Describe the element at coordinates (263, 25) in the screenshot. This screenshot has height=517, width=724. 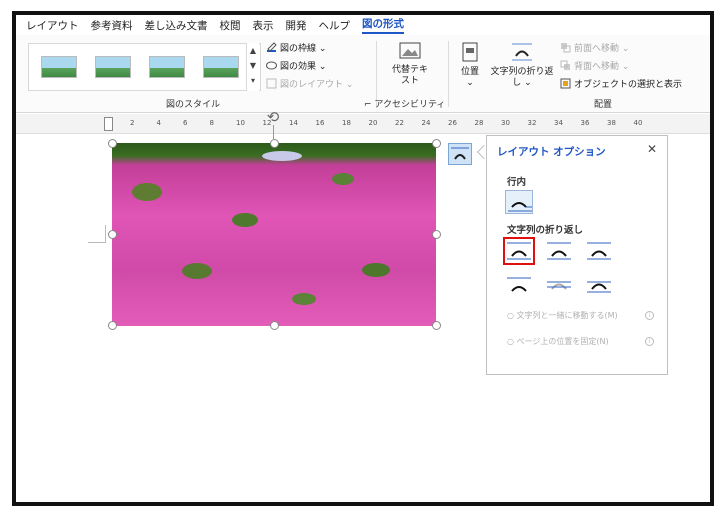
I see `tab-view: 表示` at that location.